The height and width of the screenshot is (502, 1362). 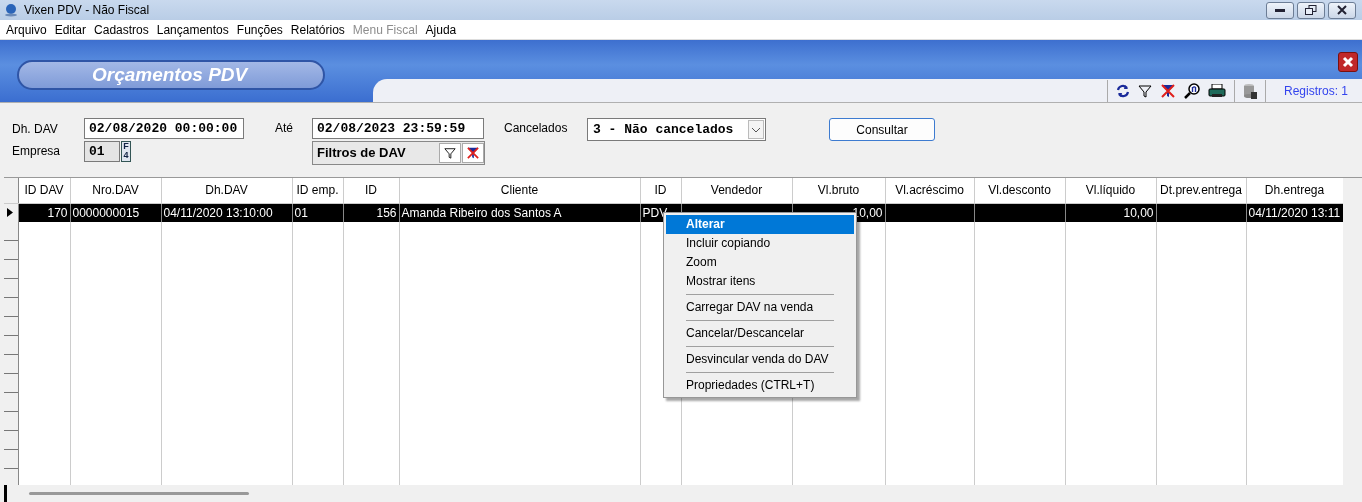 What do you see at coordinates (102, 151) in the screenshot?
I see `company-field: 01` at bounding box center [102, 151].